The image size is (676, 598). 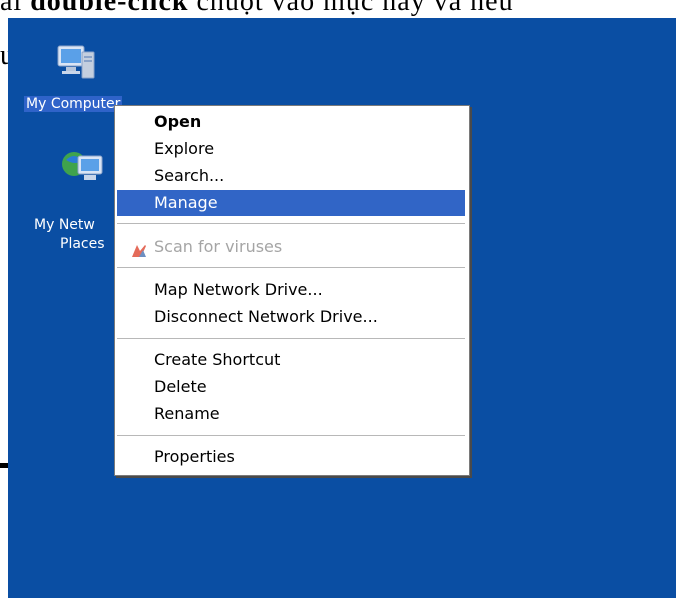 I want to click on menu-item-properties: Properties, so click(x=291, y=457).